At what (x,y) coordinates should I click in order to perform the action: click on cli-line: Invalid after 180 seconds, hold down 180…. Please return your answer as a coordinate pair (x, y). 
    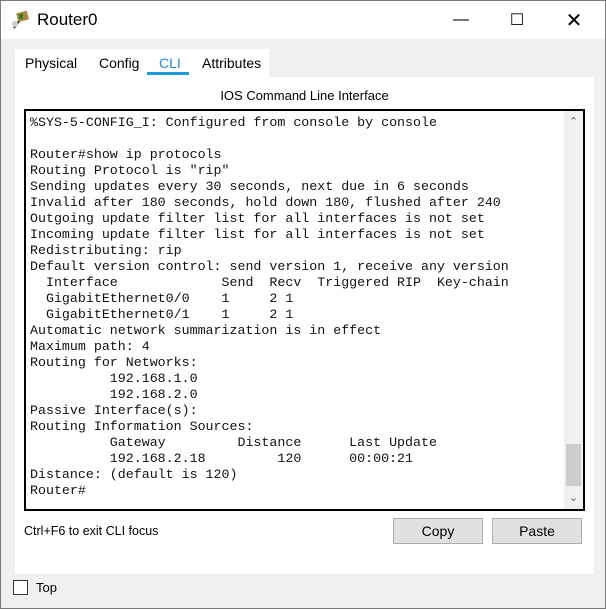
    Looking at the image, I should click on (265, 202).